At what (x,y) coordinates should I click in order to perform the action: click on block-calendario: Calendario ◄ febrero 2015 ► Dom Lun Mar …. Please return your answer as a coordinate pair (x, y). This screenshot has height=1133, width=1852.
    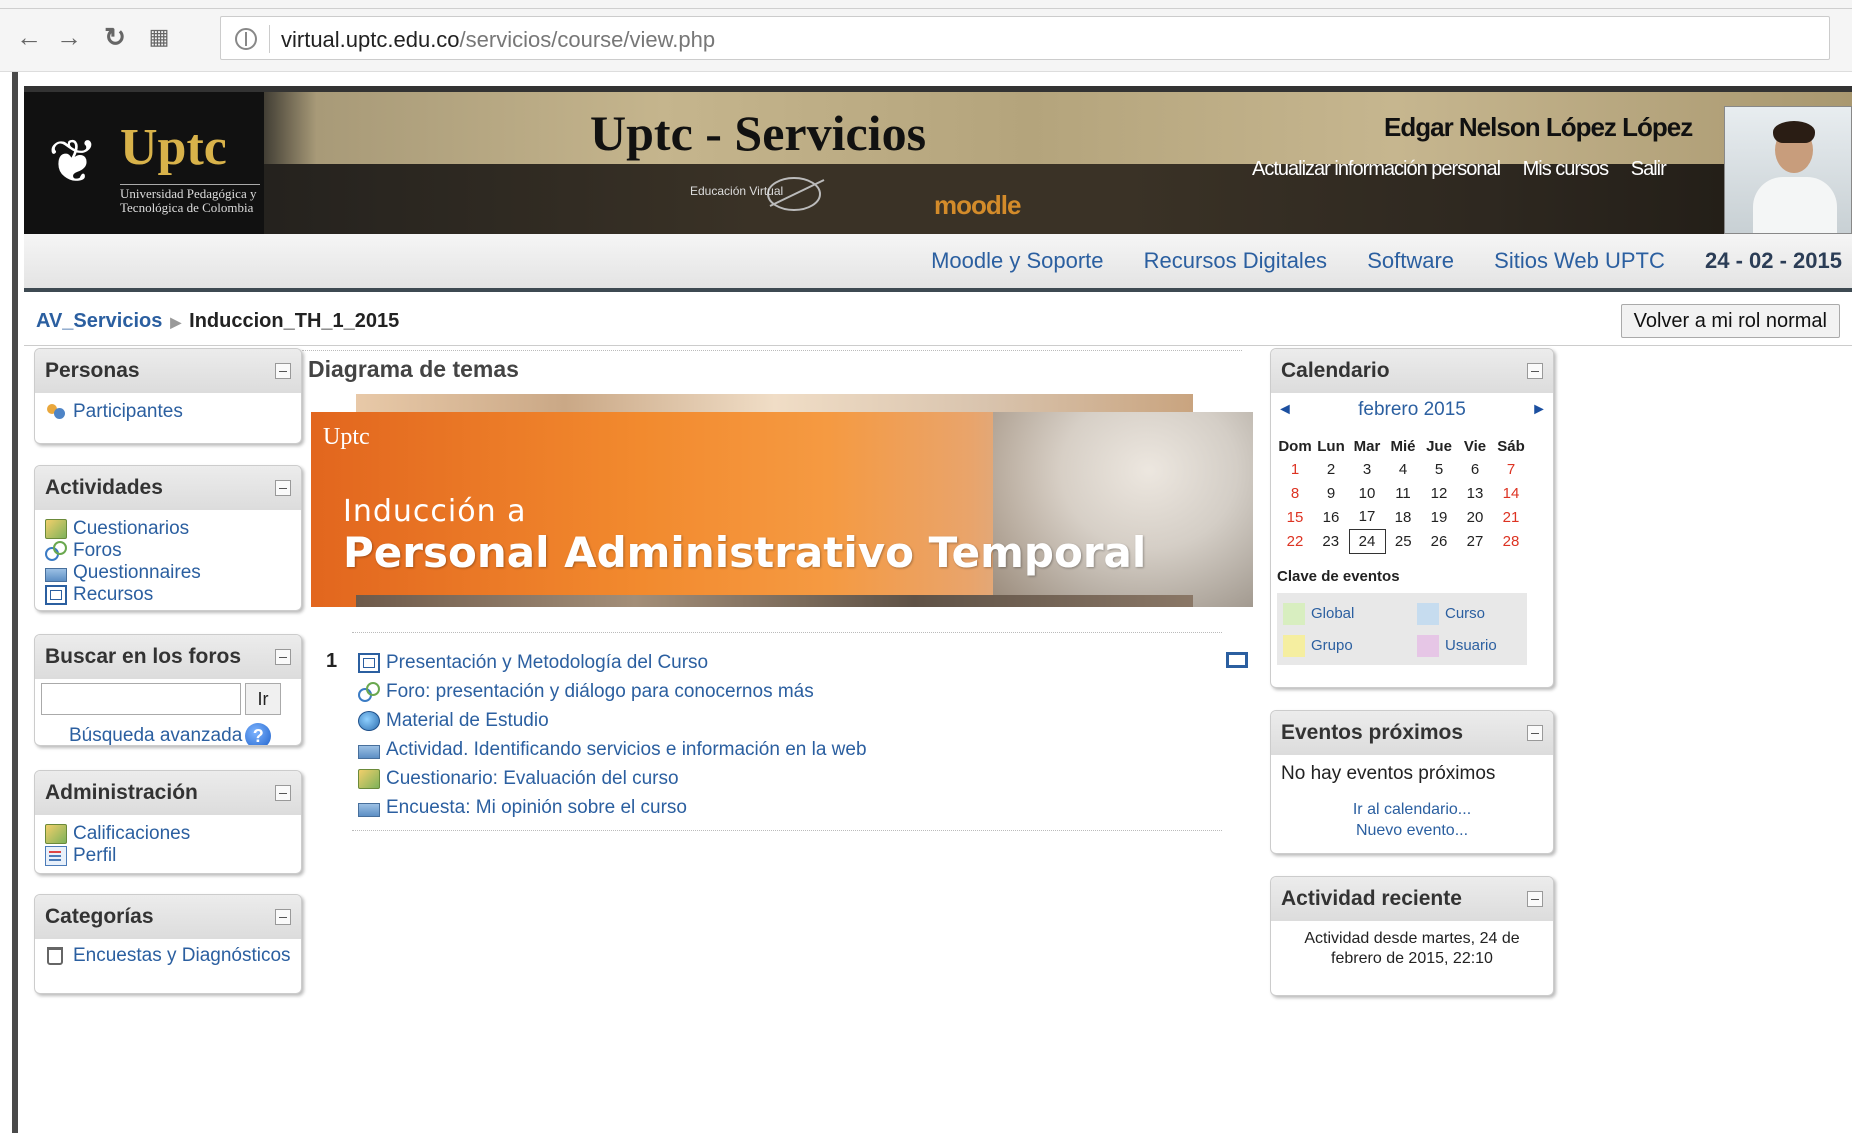
    Looking at the image, I should click on (1412, 518).